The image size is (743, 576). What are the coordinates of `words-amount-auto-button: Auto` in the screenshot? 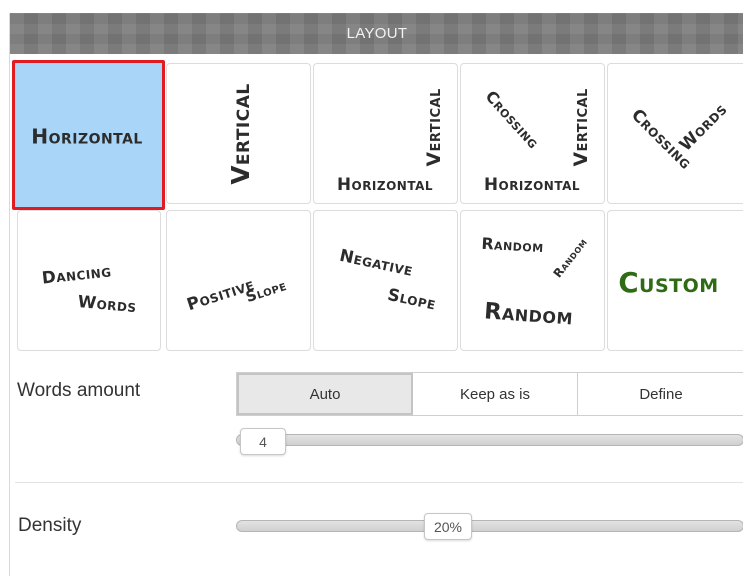 It's located at (325, 394).